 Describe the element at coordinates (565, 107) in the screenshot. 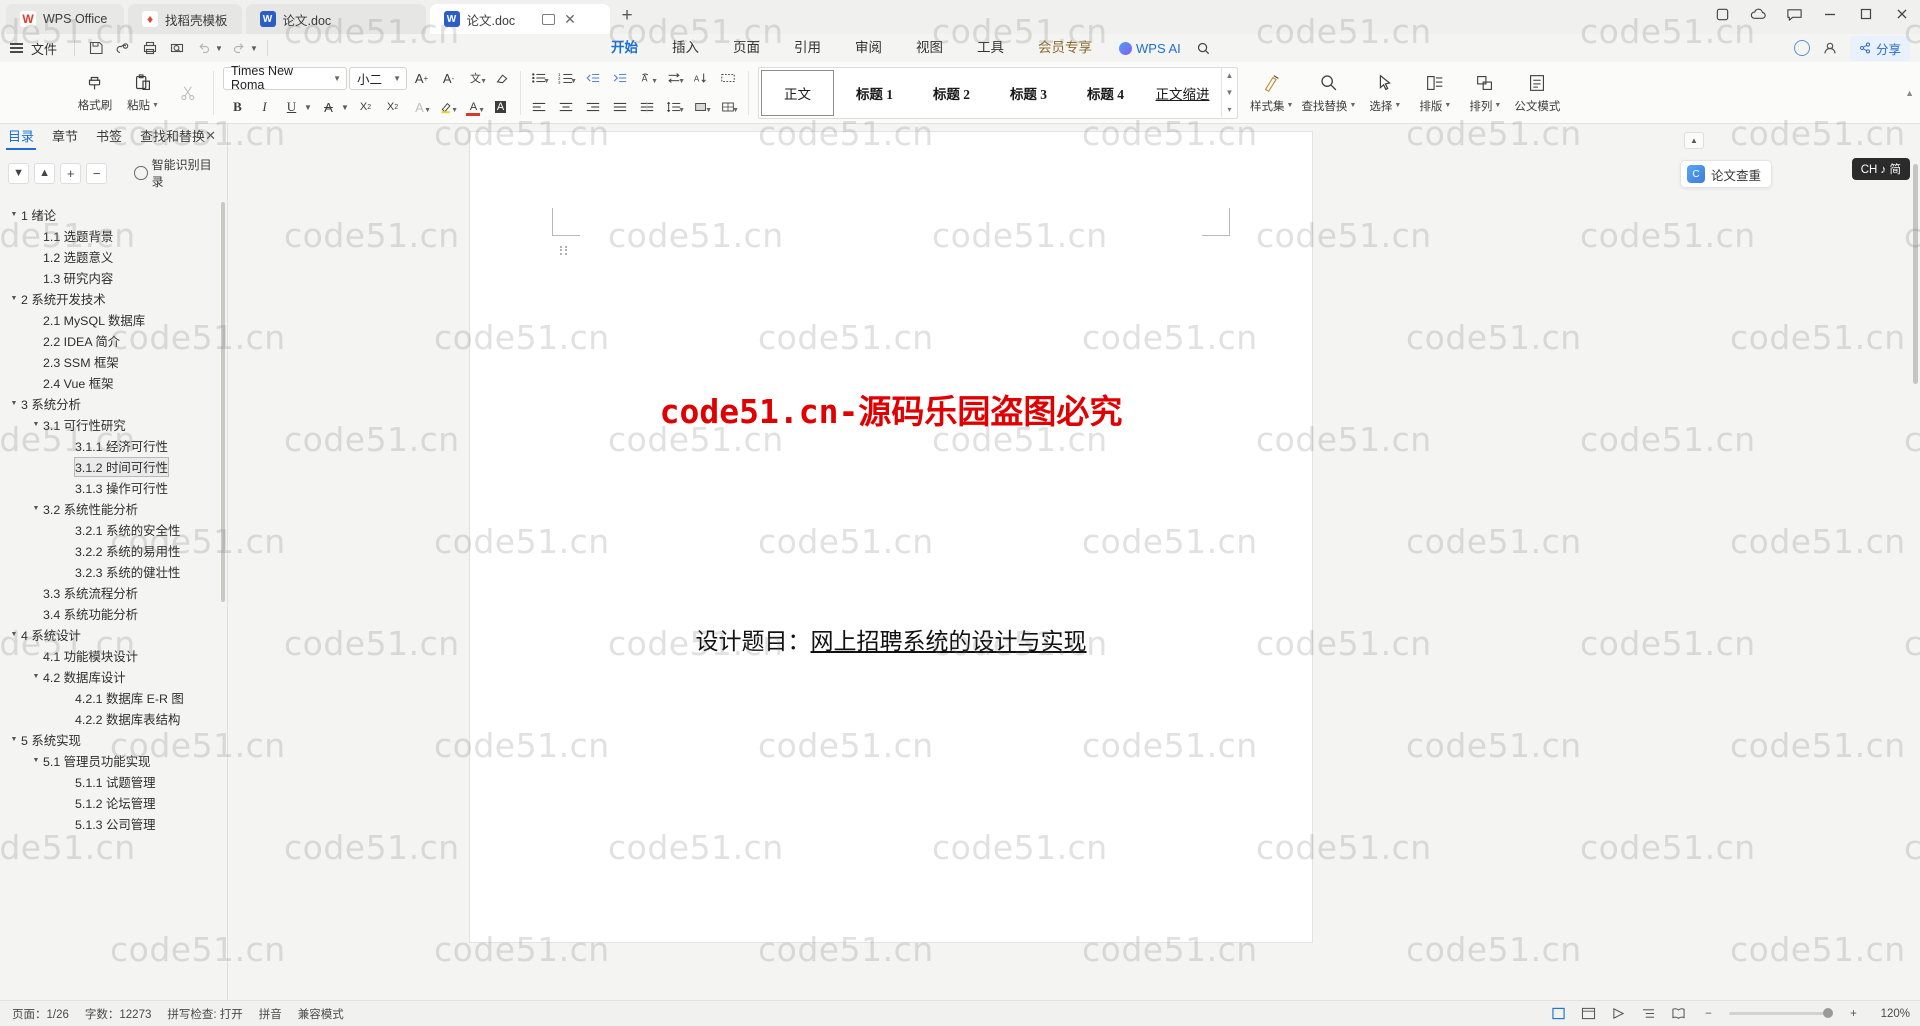

I see `align-center-icon` at that location.